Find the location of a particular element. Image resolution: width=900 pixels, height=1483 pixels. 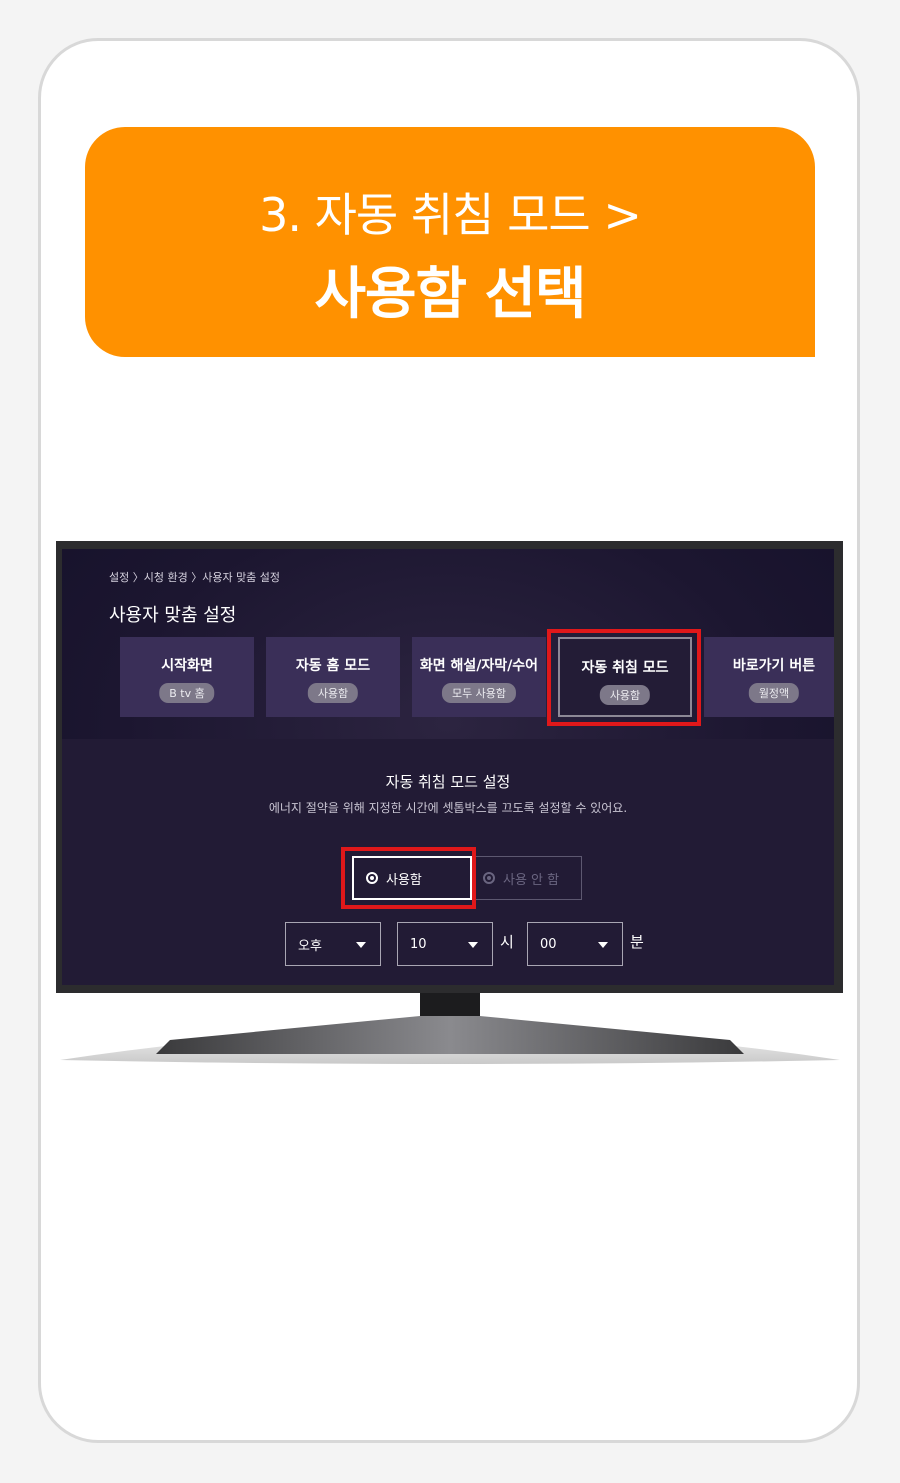

menu-item-auto-home: 자동 홈 모드 사용함 is located at coordinates (333, 677).